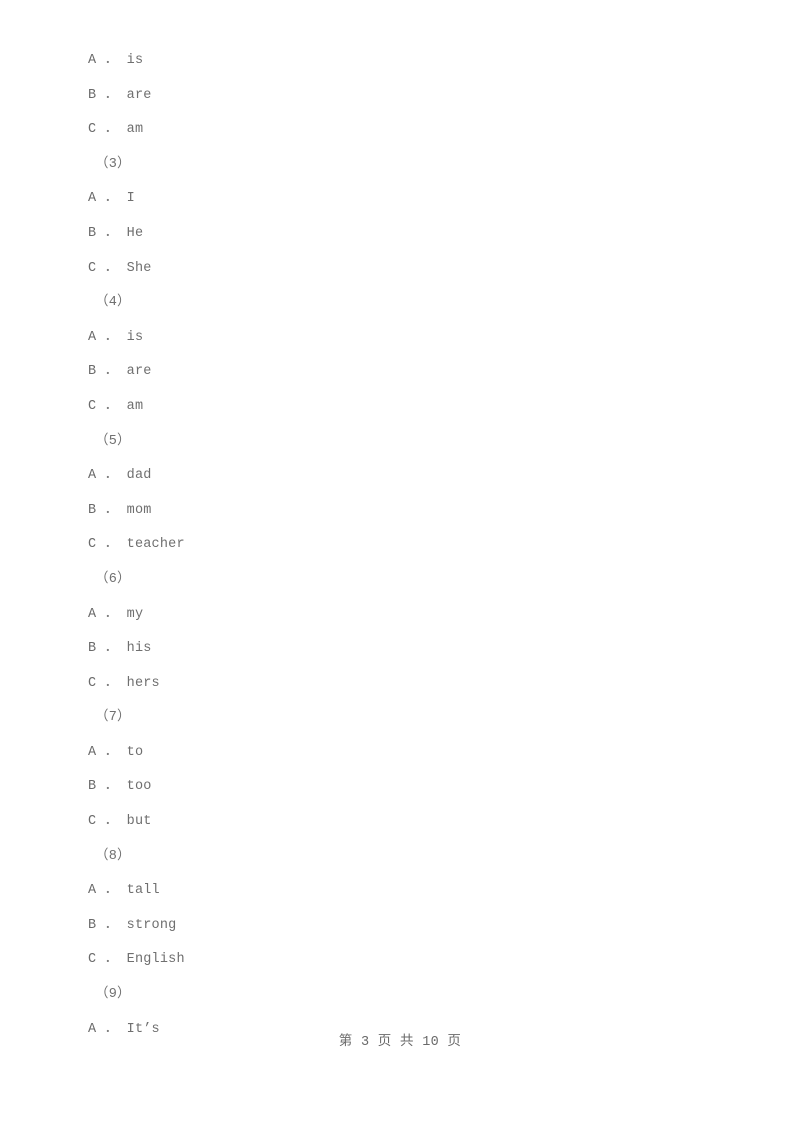 The height and width of the screenshot is (1132, 800). I want to click on answer-option: B ． strong, so click(408, 926).